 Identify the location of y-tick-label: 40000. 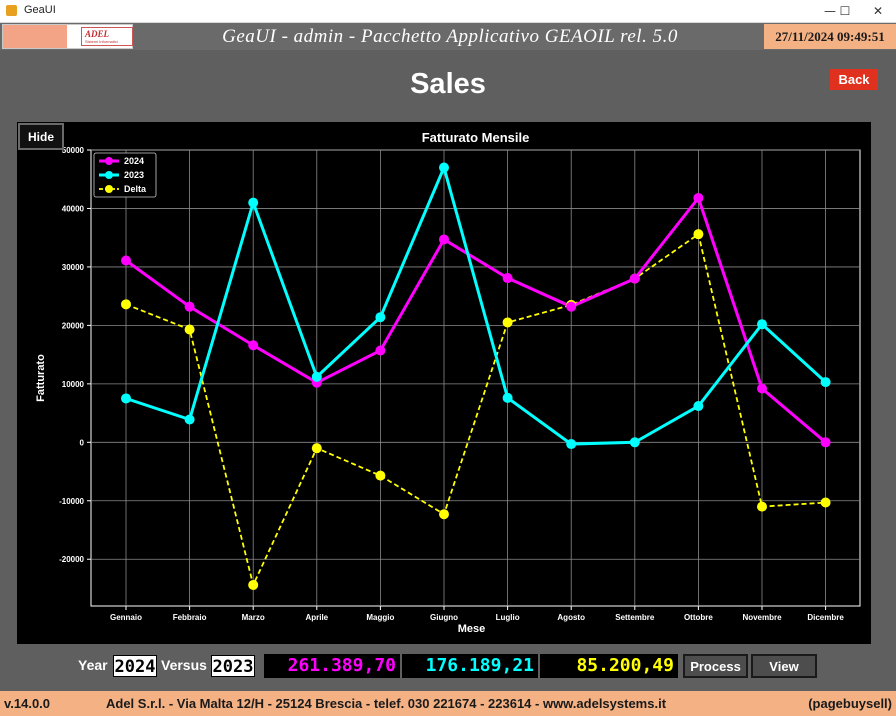
(73, 208).